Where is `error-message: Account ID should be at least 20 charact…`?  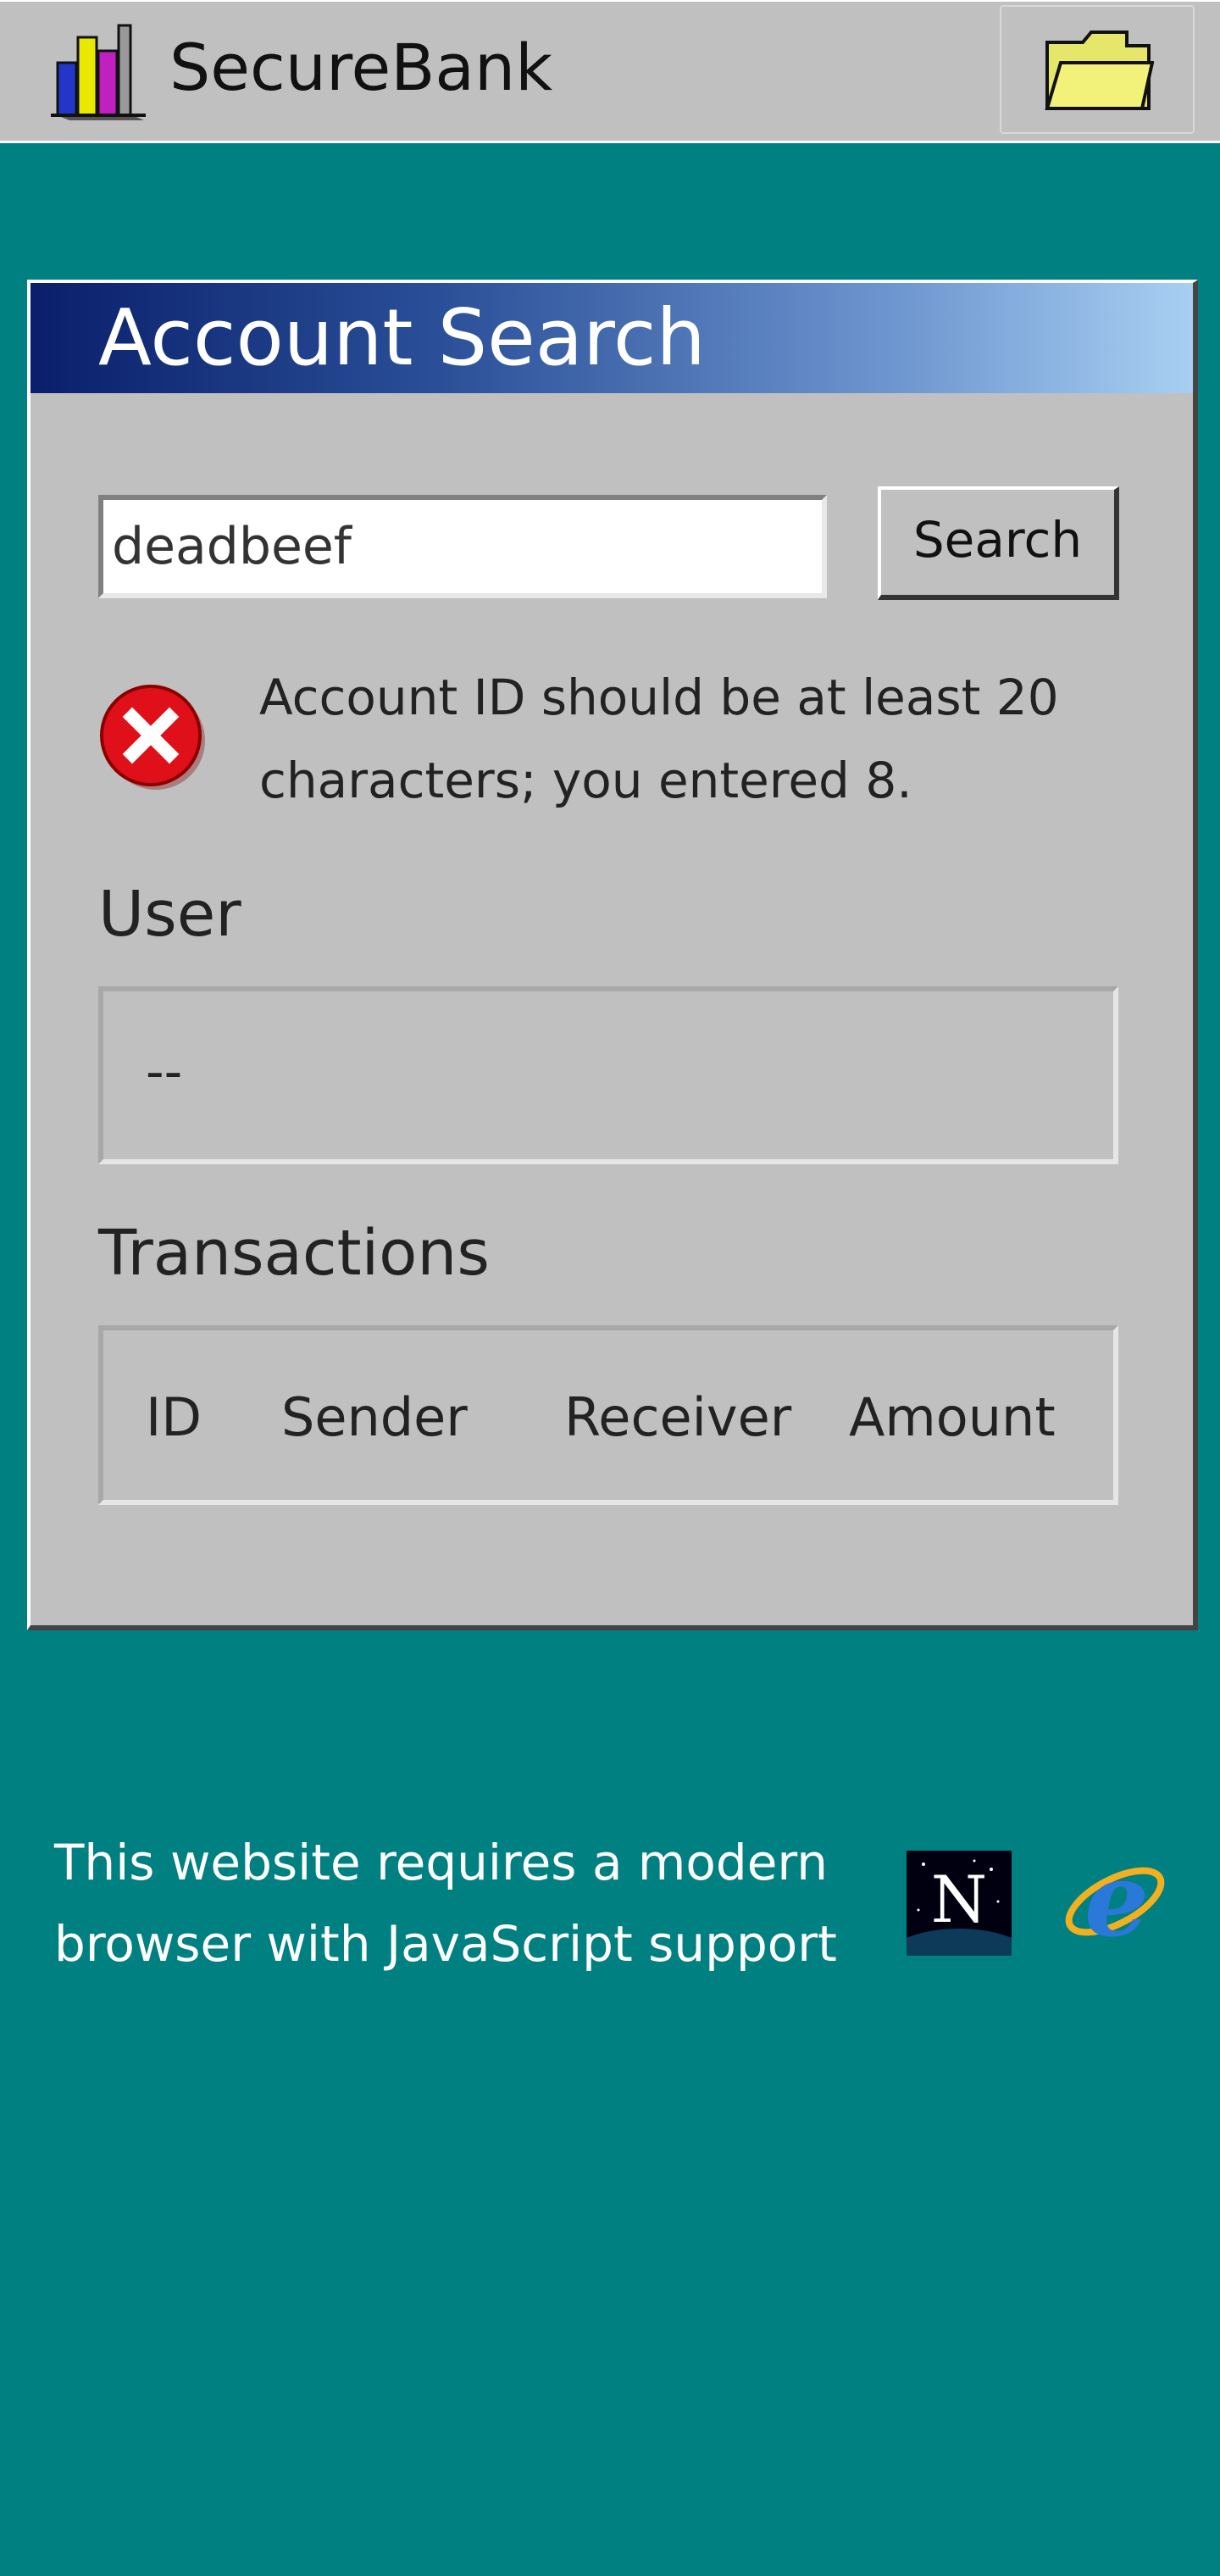 error-message: Account ID should be at least 20 charact… is located at coordinates (659, 739).